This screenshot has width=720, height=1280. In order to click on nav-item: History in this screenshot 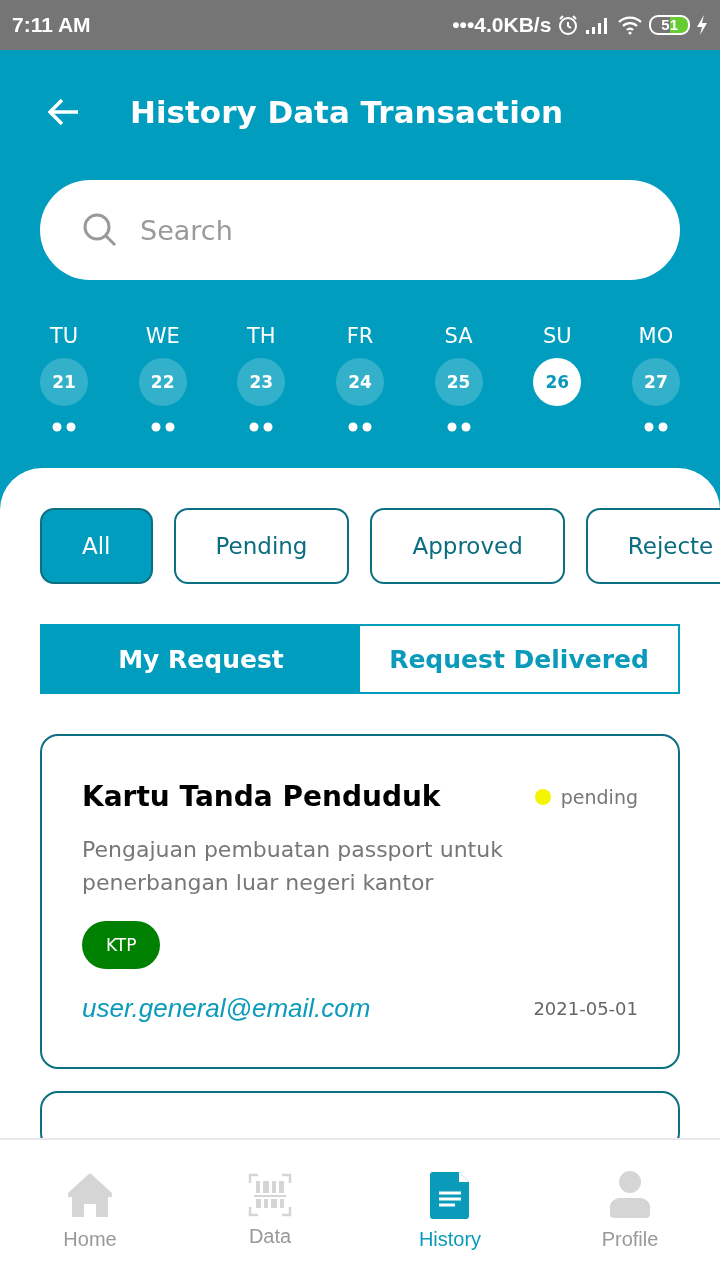, I will do `click(450, 1210)`.